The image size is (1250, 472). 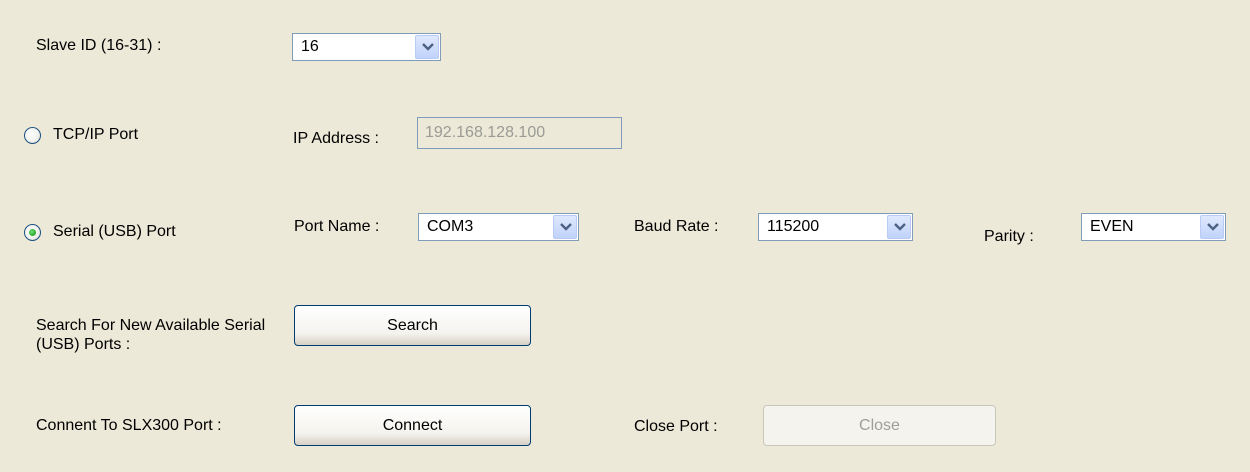 What do you see at coordinates (793, 226) in the screenshot?
I see `baud-rate-value: 115200` at bounding box center [793, 226].